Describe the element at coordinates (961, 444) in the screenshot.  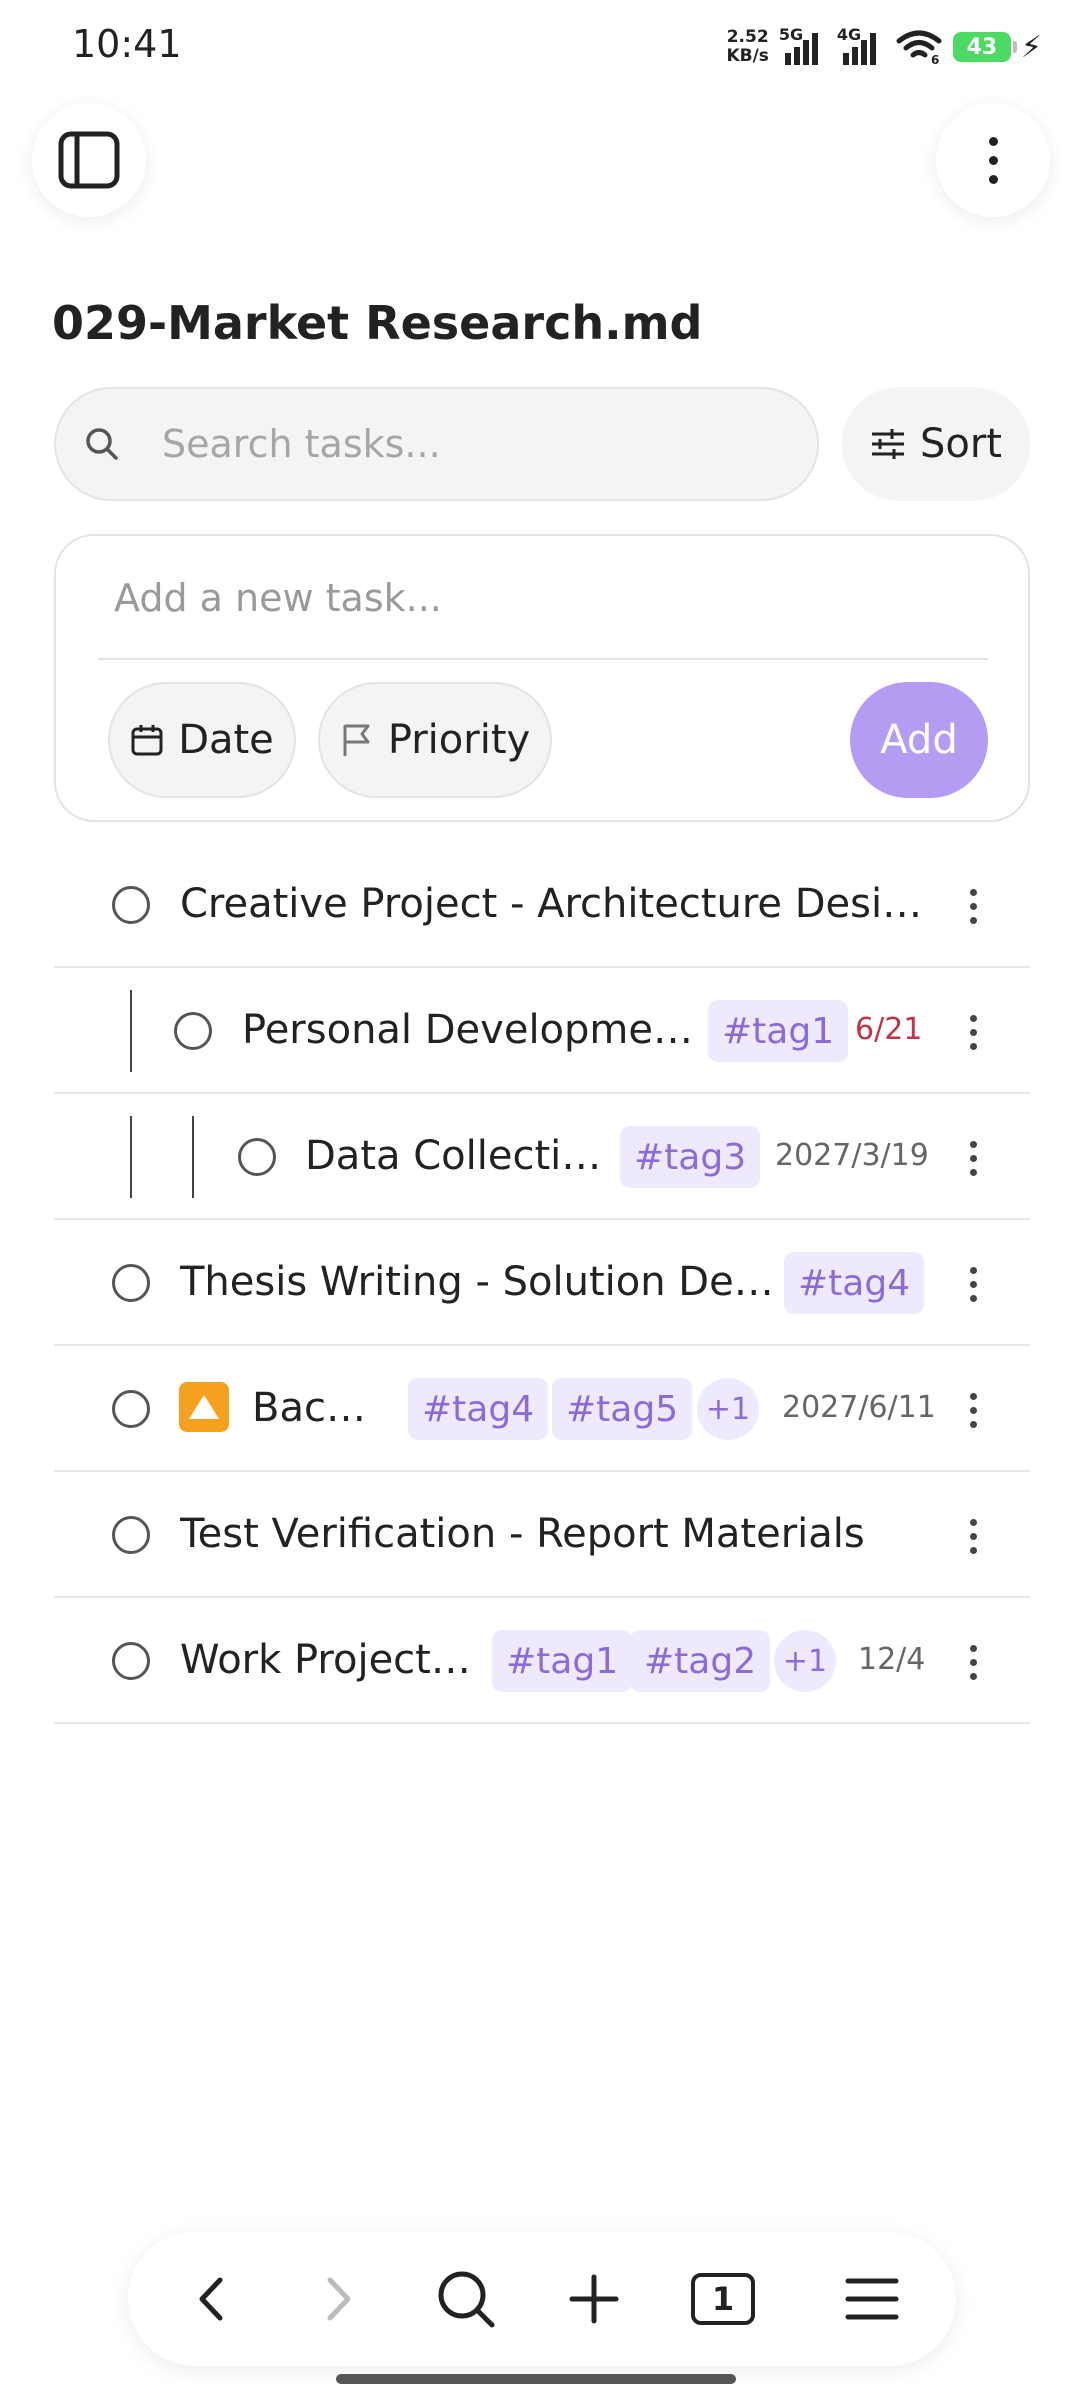
I see `sort-label: Sort` at that location.